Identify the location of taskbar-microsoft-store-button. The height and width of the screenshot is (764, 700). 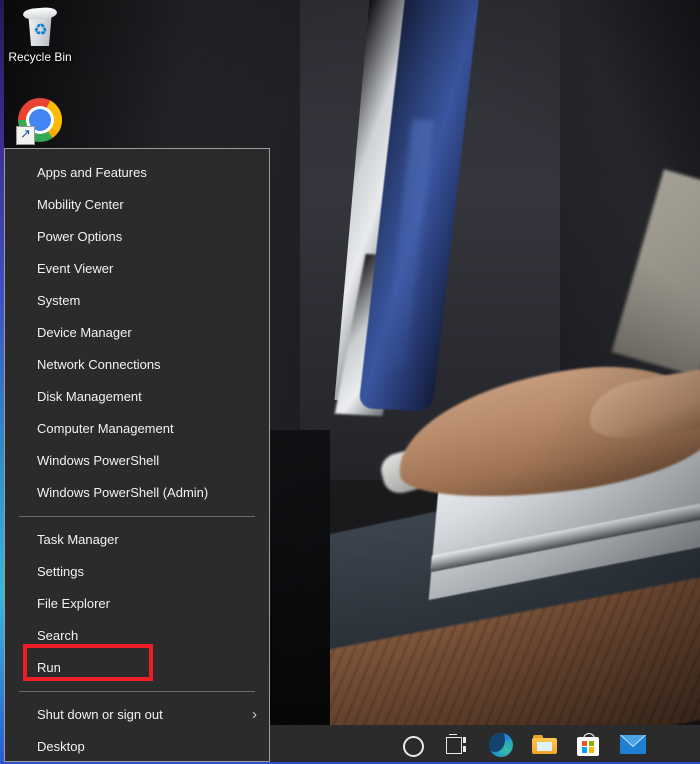
(589, 744).